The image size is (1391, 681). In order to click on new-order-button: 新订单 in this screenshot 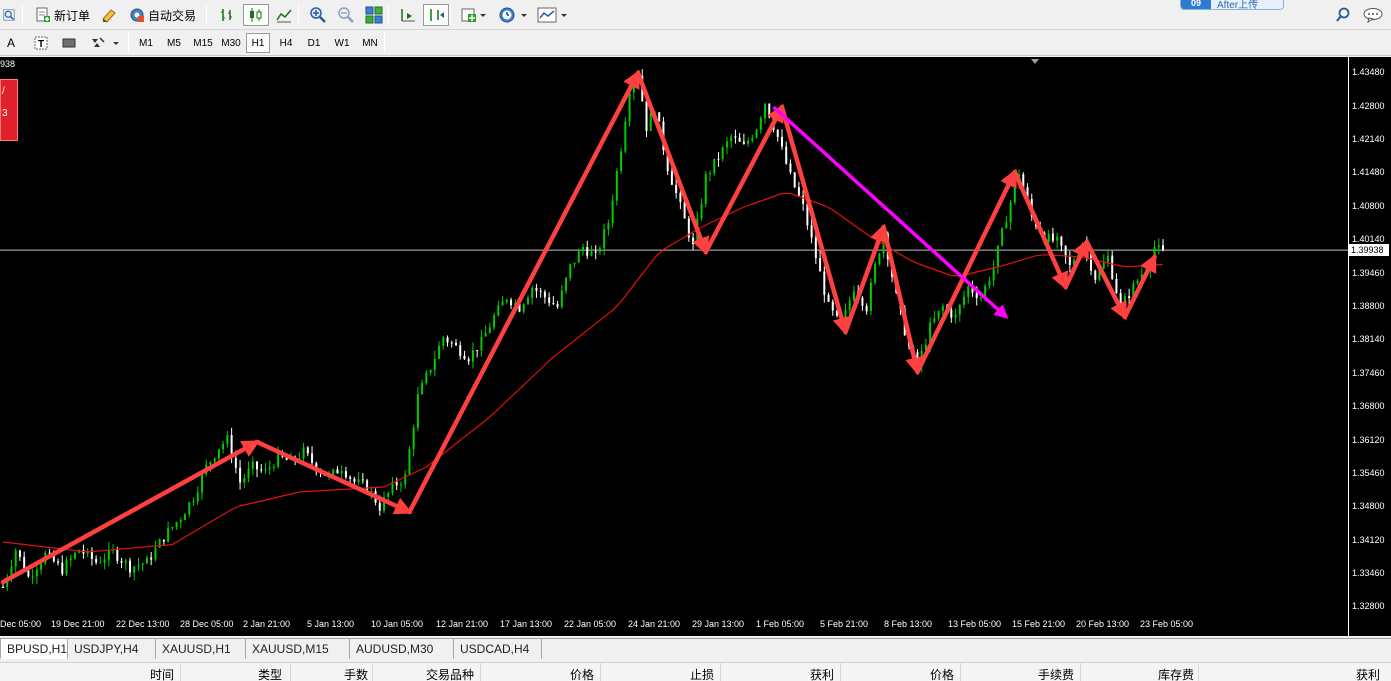, I will do `click(62, 15)`.